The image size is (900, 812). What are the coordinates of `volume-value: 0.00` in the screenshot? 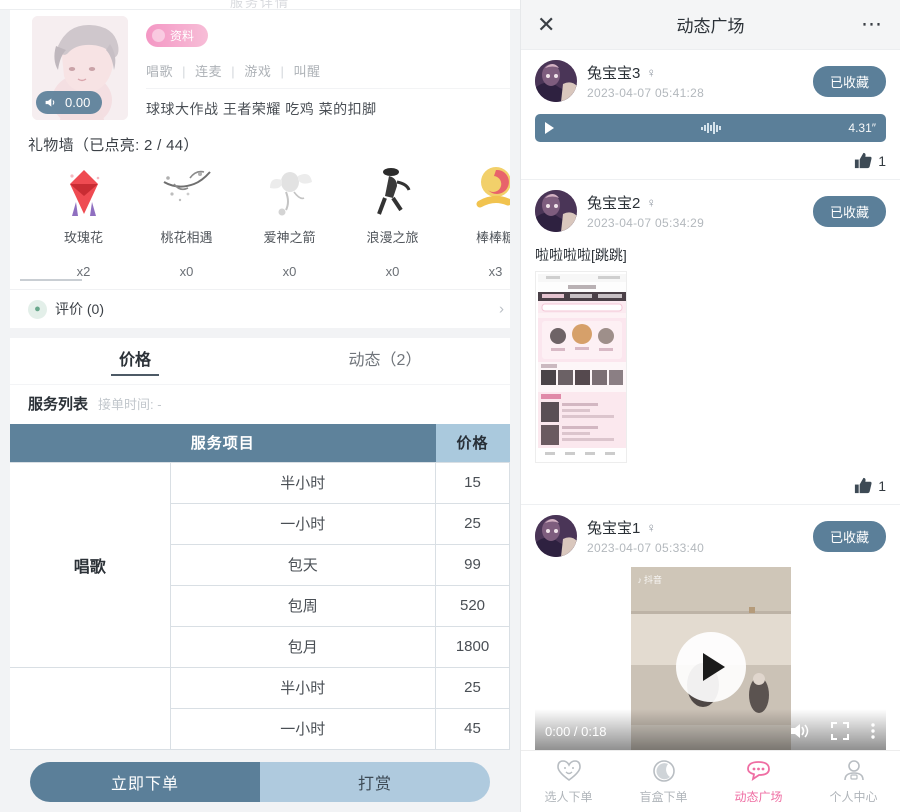 It's located at (78, 102).